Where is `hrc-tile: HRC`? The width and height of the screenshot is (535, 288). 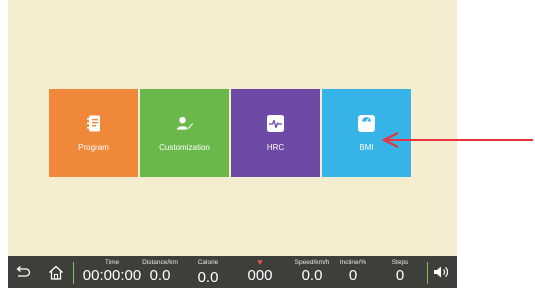
hrc-tile: HRC is located at coordinates (275, 133).